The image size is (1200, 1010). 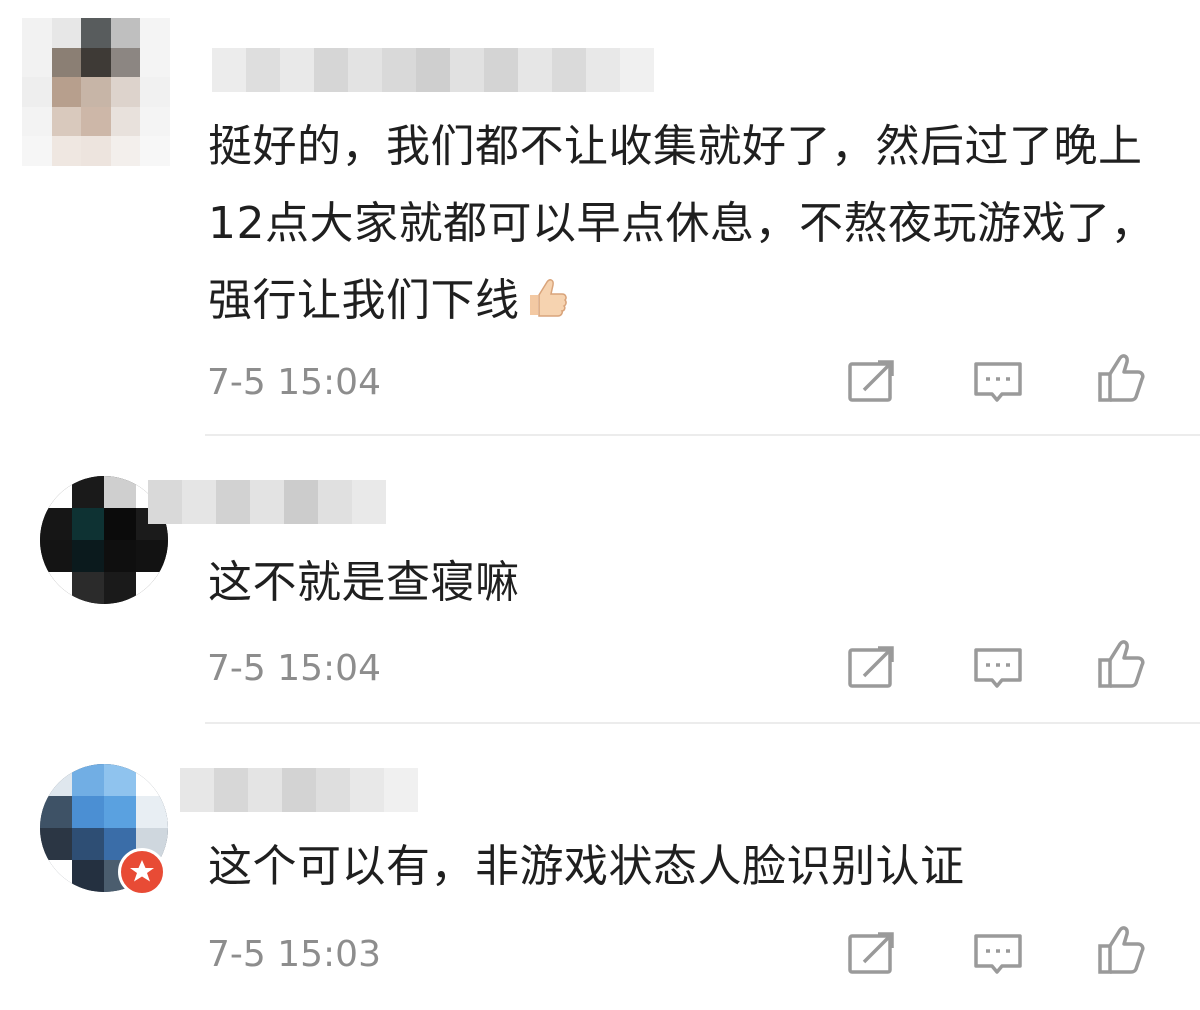 I want to click on thumbs-up-icon, so click(x=547, y=306).